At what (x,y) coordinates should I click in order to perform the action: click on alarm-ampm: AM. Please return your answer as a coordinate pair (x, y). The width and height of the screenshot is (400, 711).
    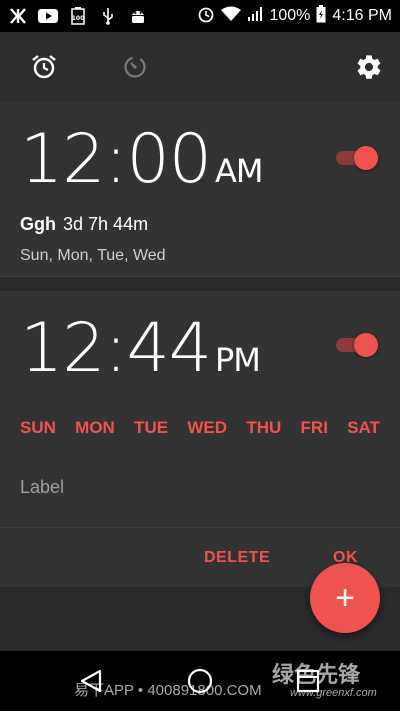
    Looking at the image, I should click on (238, 171).